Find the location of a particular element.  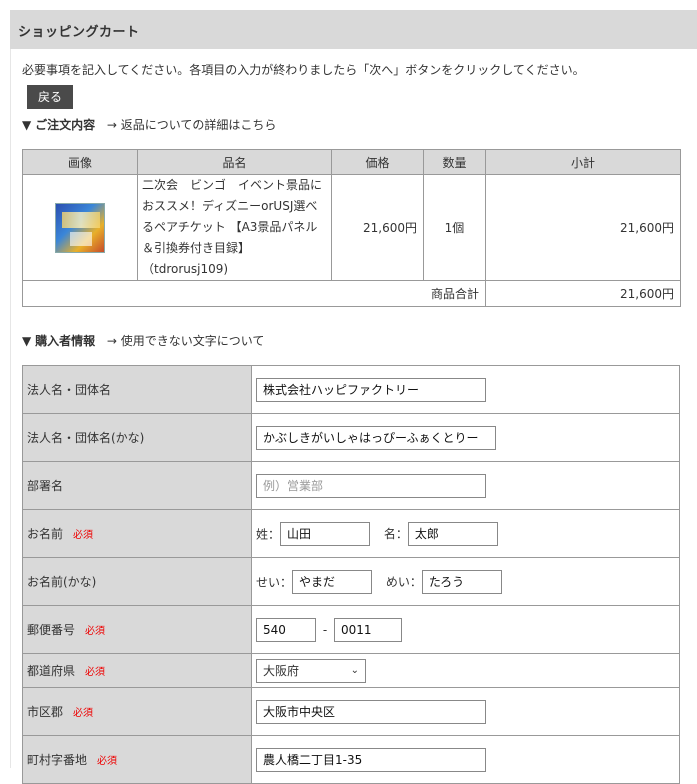

col-header-image: 画像 is located at coordinates (80, 162).